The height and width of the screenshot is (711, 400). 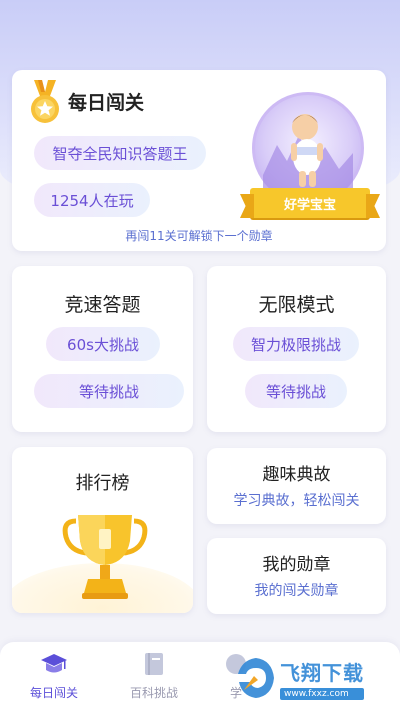 What do you see at coordinates (153, 693) in the screenshot?
I see `nav-label-encyclopedia: 百科挑战` at bounding box center [153, 693].